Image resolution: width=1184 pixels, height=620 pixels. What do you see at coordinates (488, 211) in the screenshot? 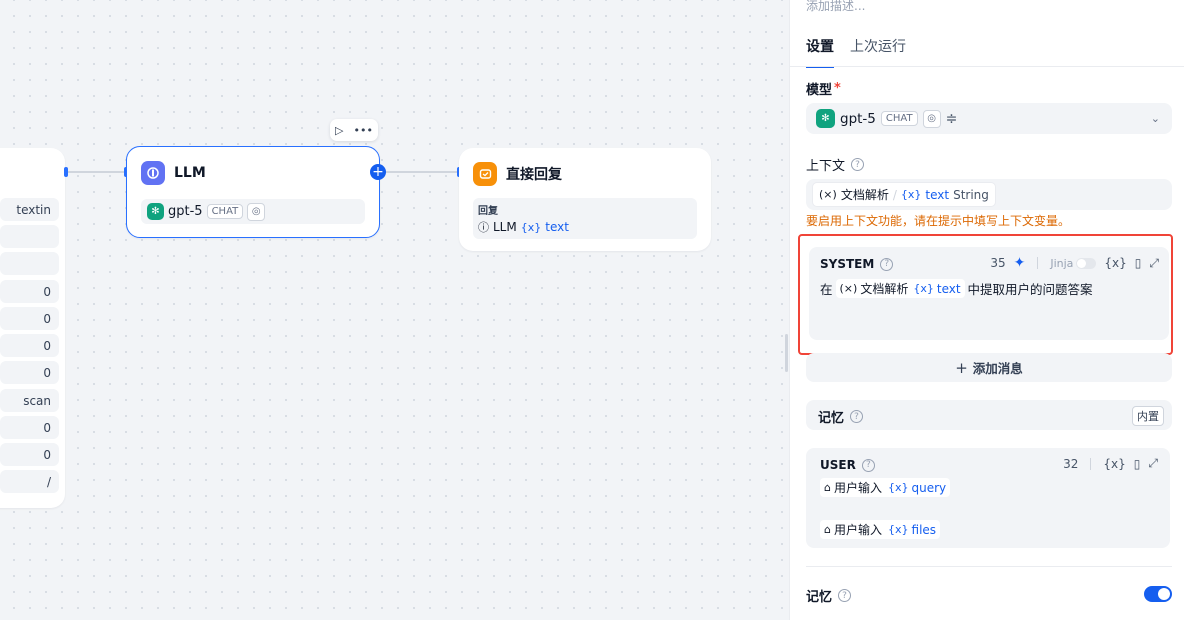
I see `reply-label: 回复` at bounding box center [488, 211].